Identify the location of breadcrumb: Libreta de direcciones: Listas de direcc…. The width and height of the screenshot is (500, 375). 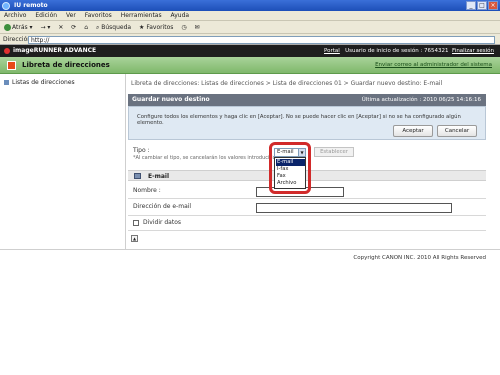
(287, 83).